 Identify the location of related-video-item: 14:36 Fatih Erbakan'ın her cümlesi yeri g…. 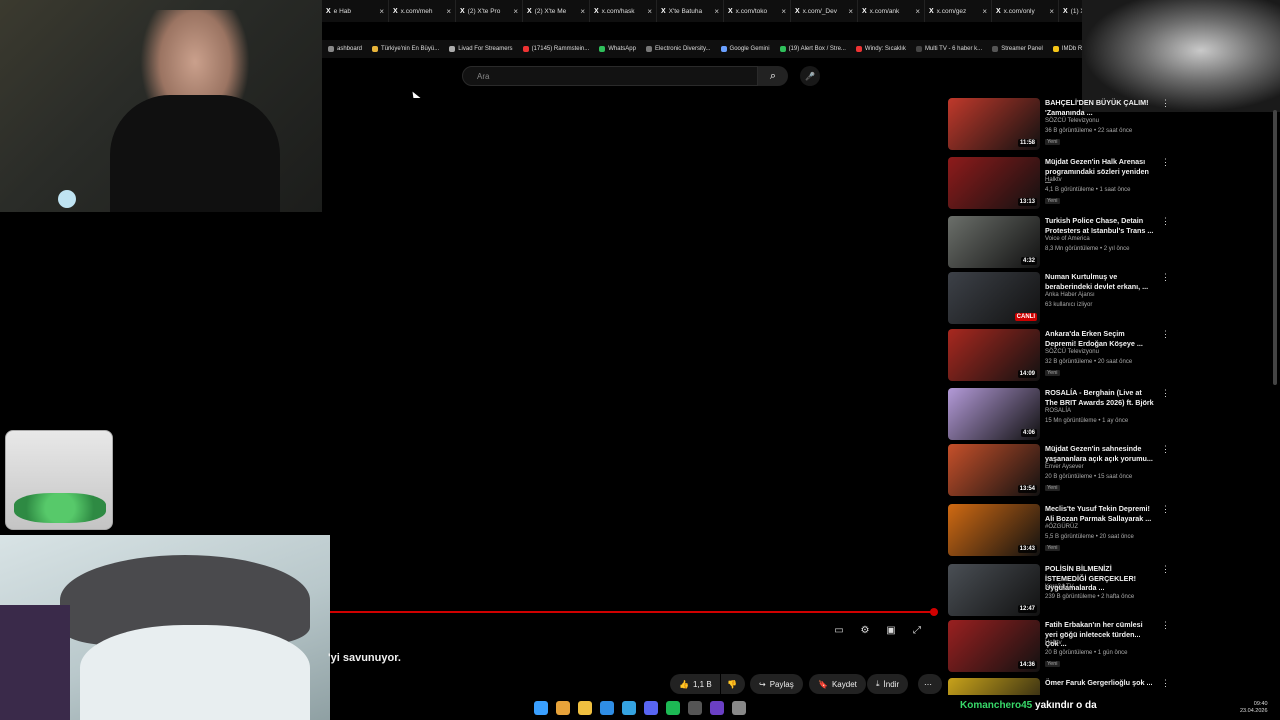
(1060, 647).